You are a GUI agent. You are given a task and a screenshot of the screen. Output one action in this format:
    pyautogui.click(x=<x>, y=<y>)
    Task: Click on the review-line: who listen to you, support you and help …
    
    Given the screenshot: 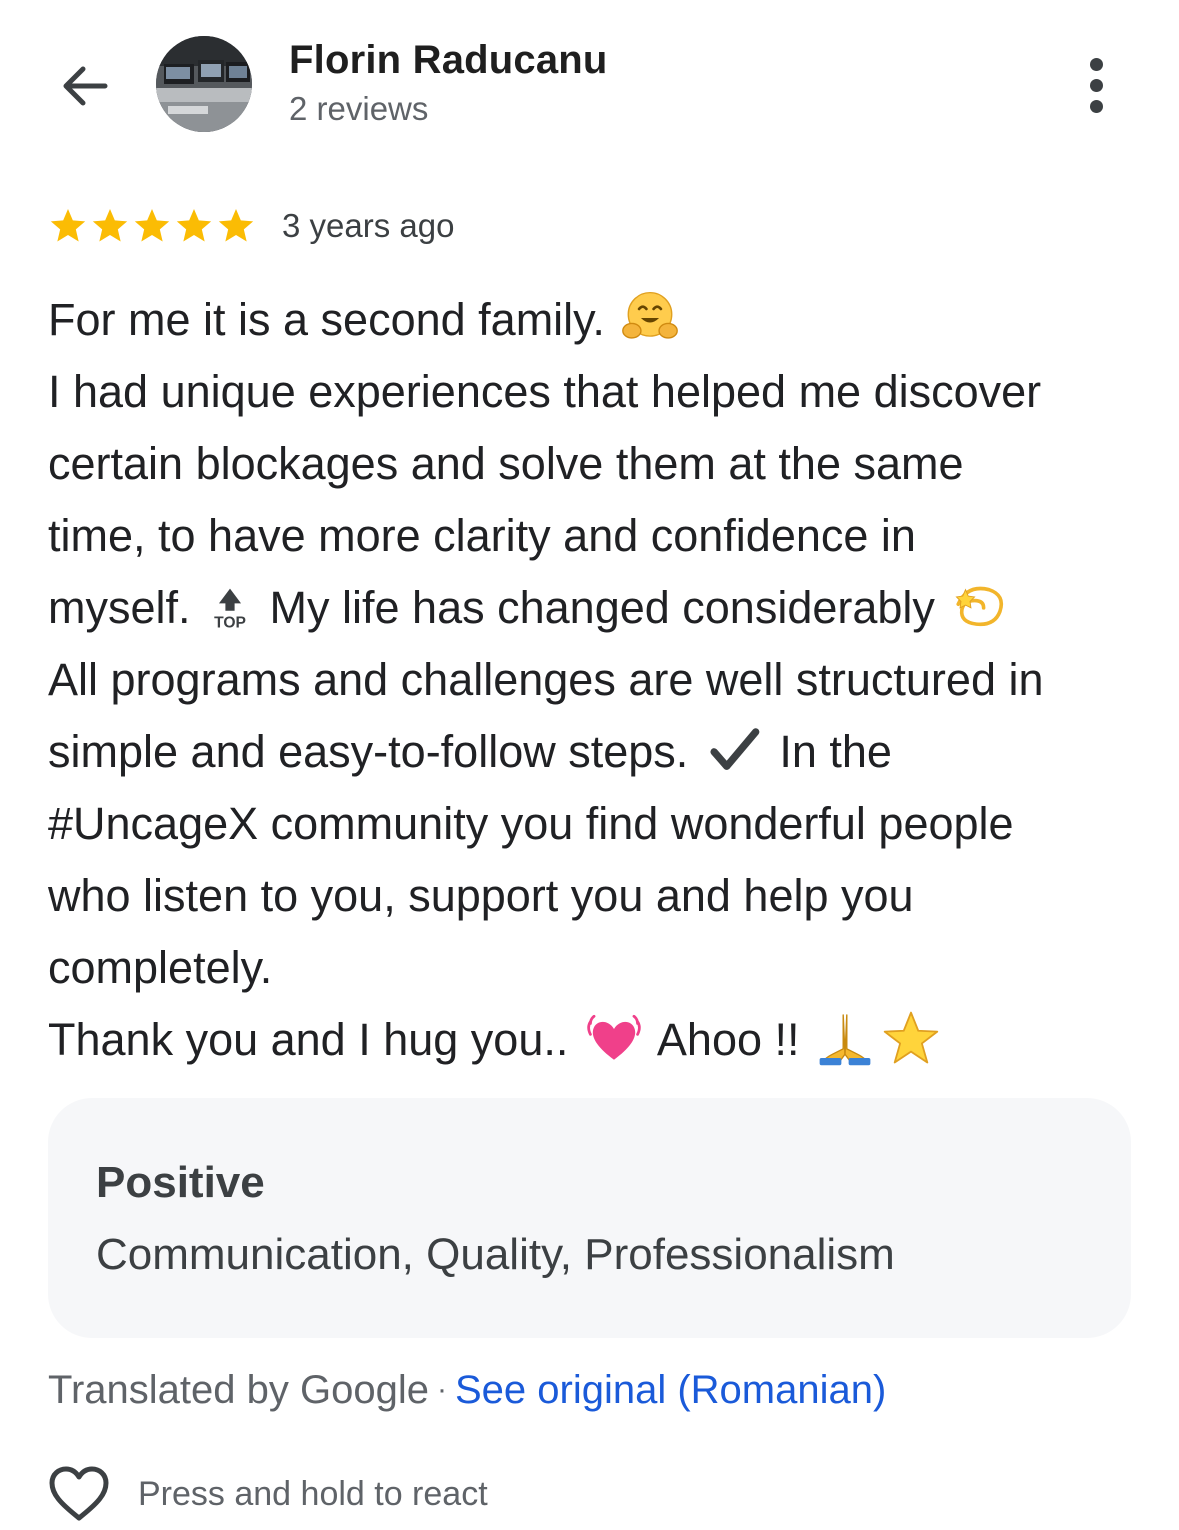 What is the action you would take?
    pyautogui.click(x=481, y=895)
    